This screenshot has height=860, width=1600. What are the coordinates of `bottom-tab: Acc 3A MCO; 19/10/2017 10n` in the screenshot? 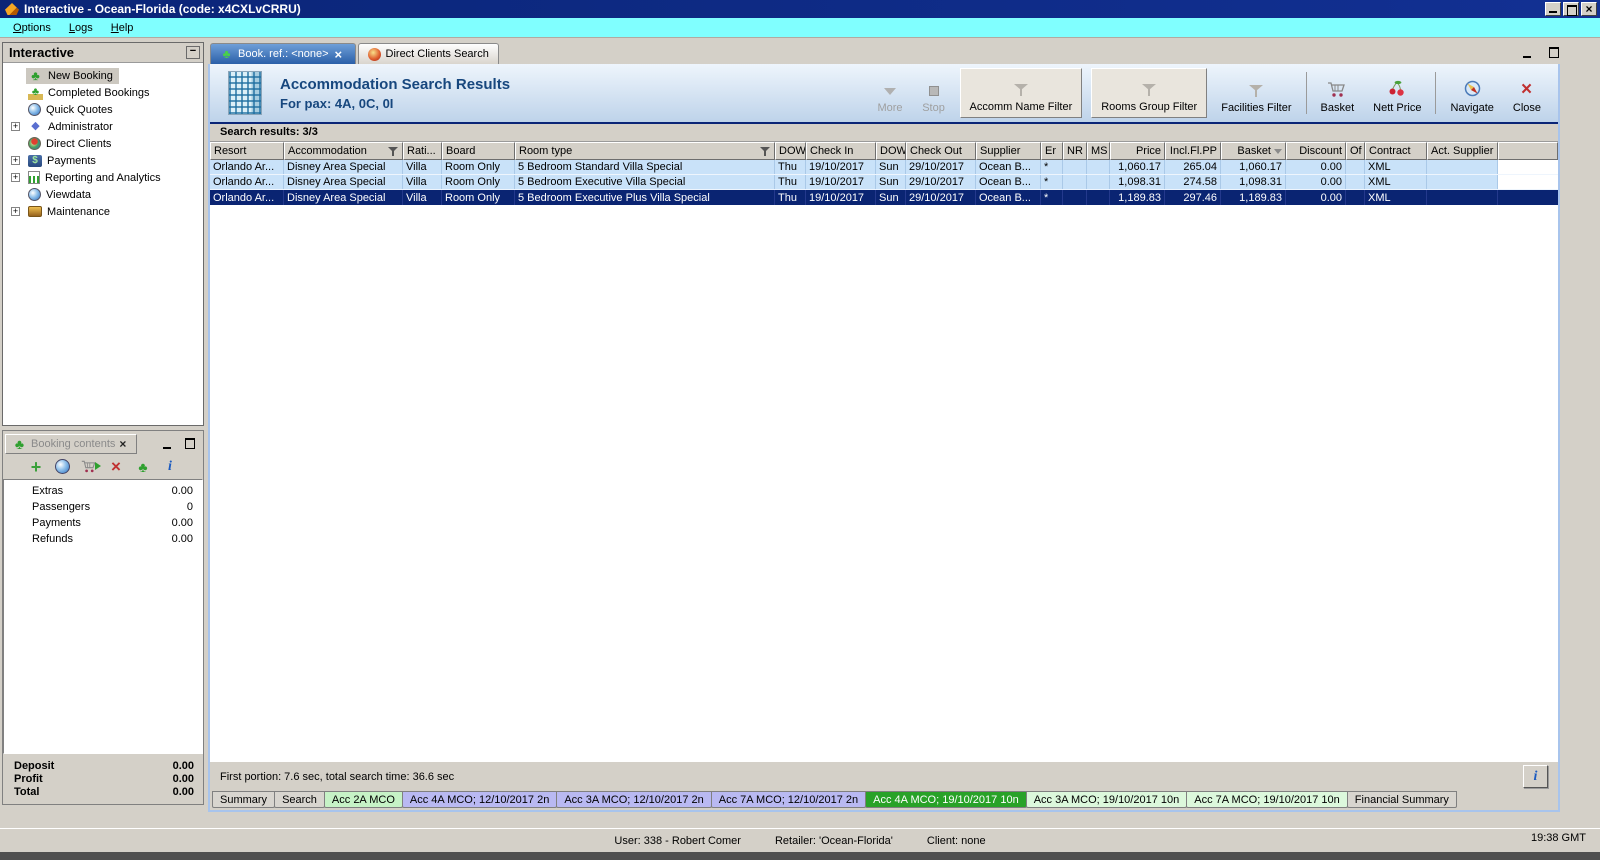 It's located at (1106, 799).